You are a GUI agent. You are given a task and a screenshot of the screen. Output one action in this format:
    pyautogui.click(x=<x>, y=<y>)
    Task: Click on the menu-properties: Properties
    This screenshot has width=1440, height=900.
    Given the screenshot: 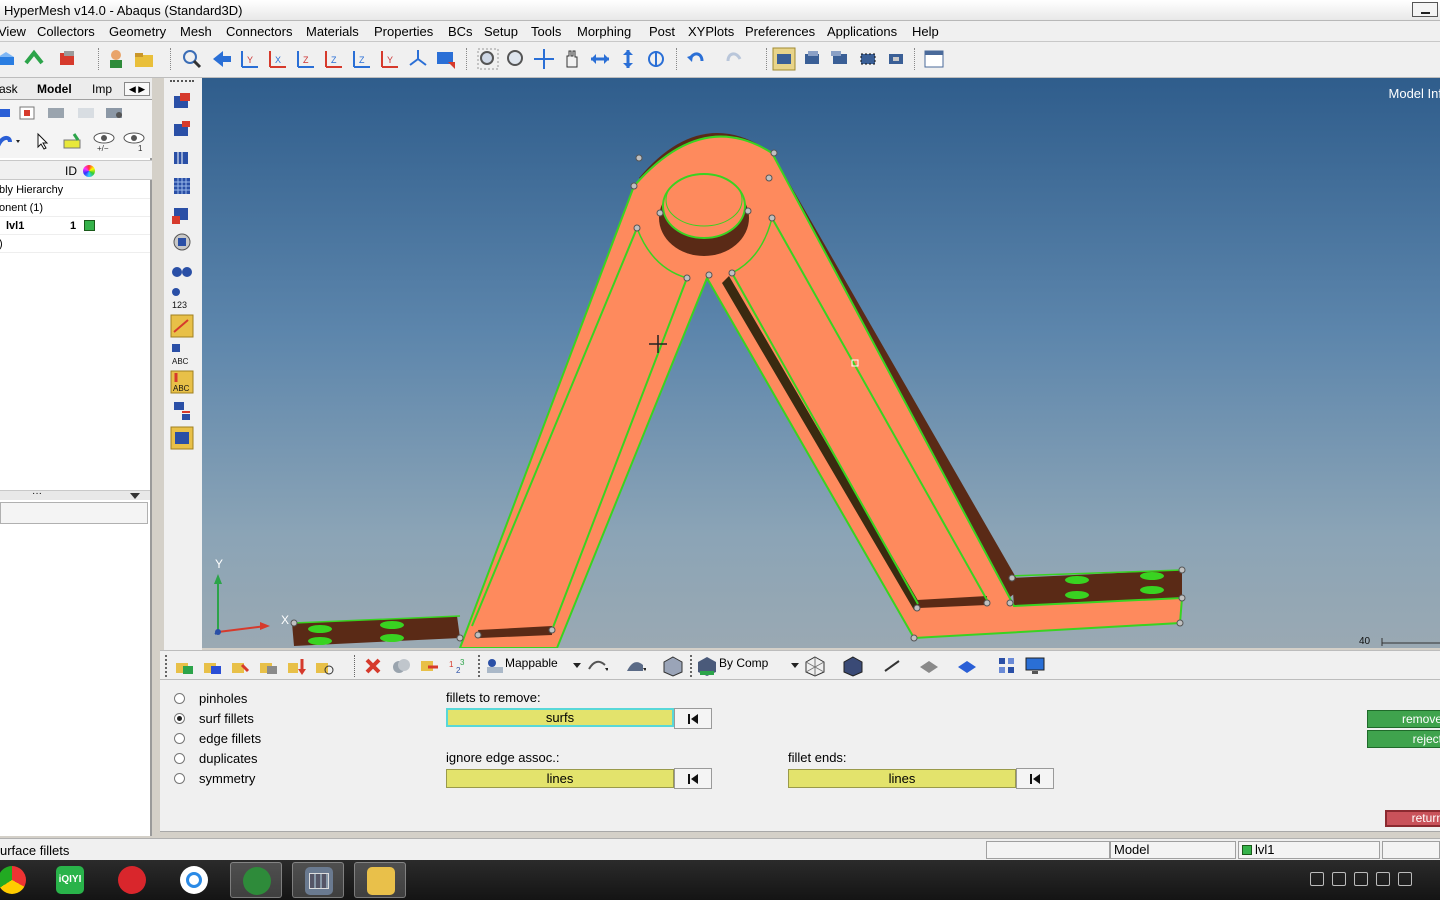 What is the action you would take?
    pyautogui.click(x=403, y=31)
    